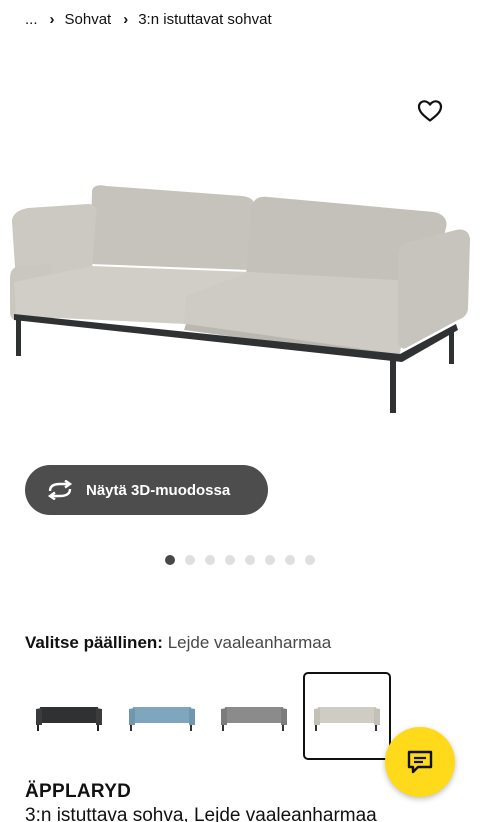 The image size is (480, 822). Describe the element at coordinates (94, 642) in the screenshot. I see `cover-label-title: Valitse päällinen:` at that location.